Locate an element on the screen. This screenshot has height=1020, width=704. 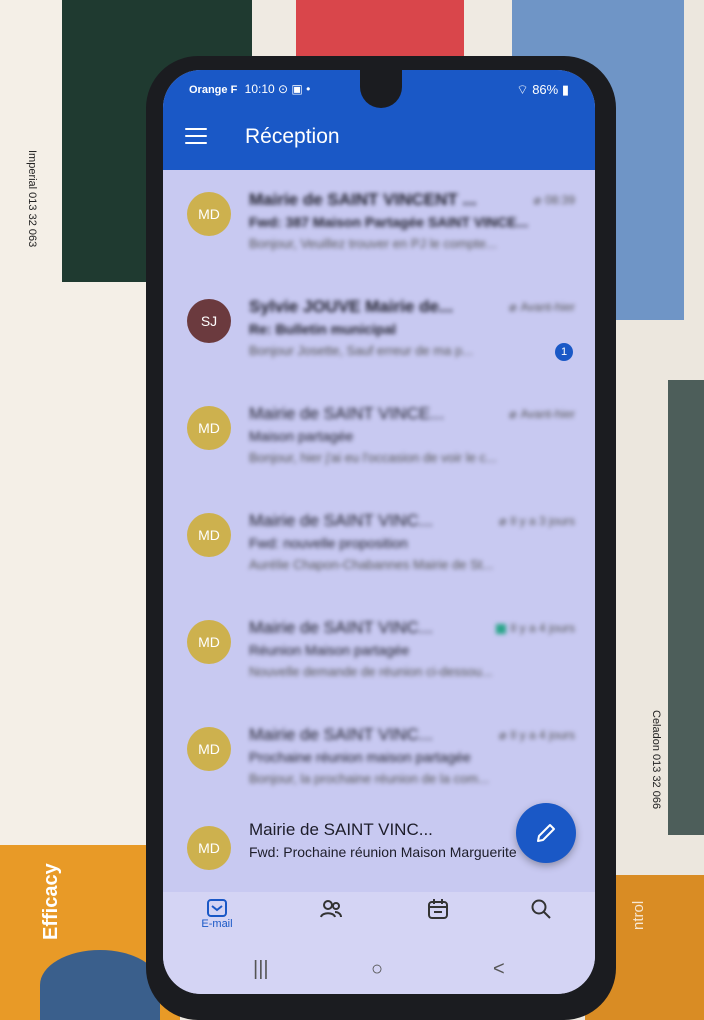
battery-percent: 86% is located at coordinates (545, 89).